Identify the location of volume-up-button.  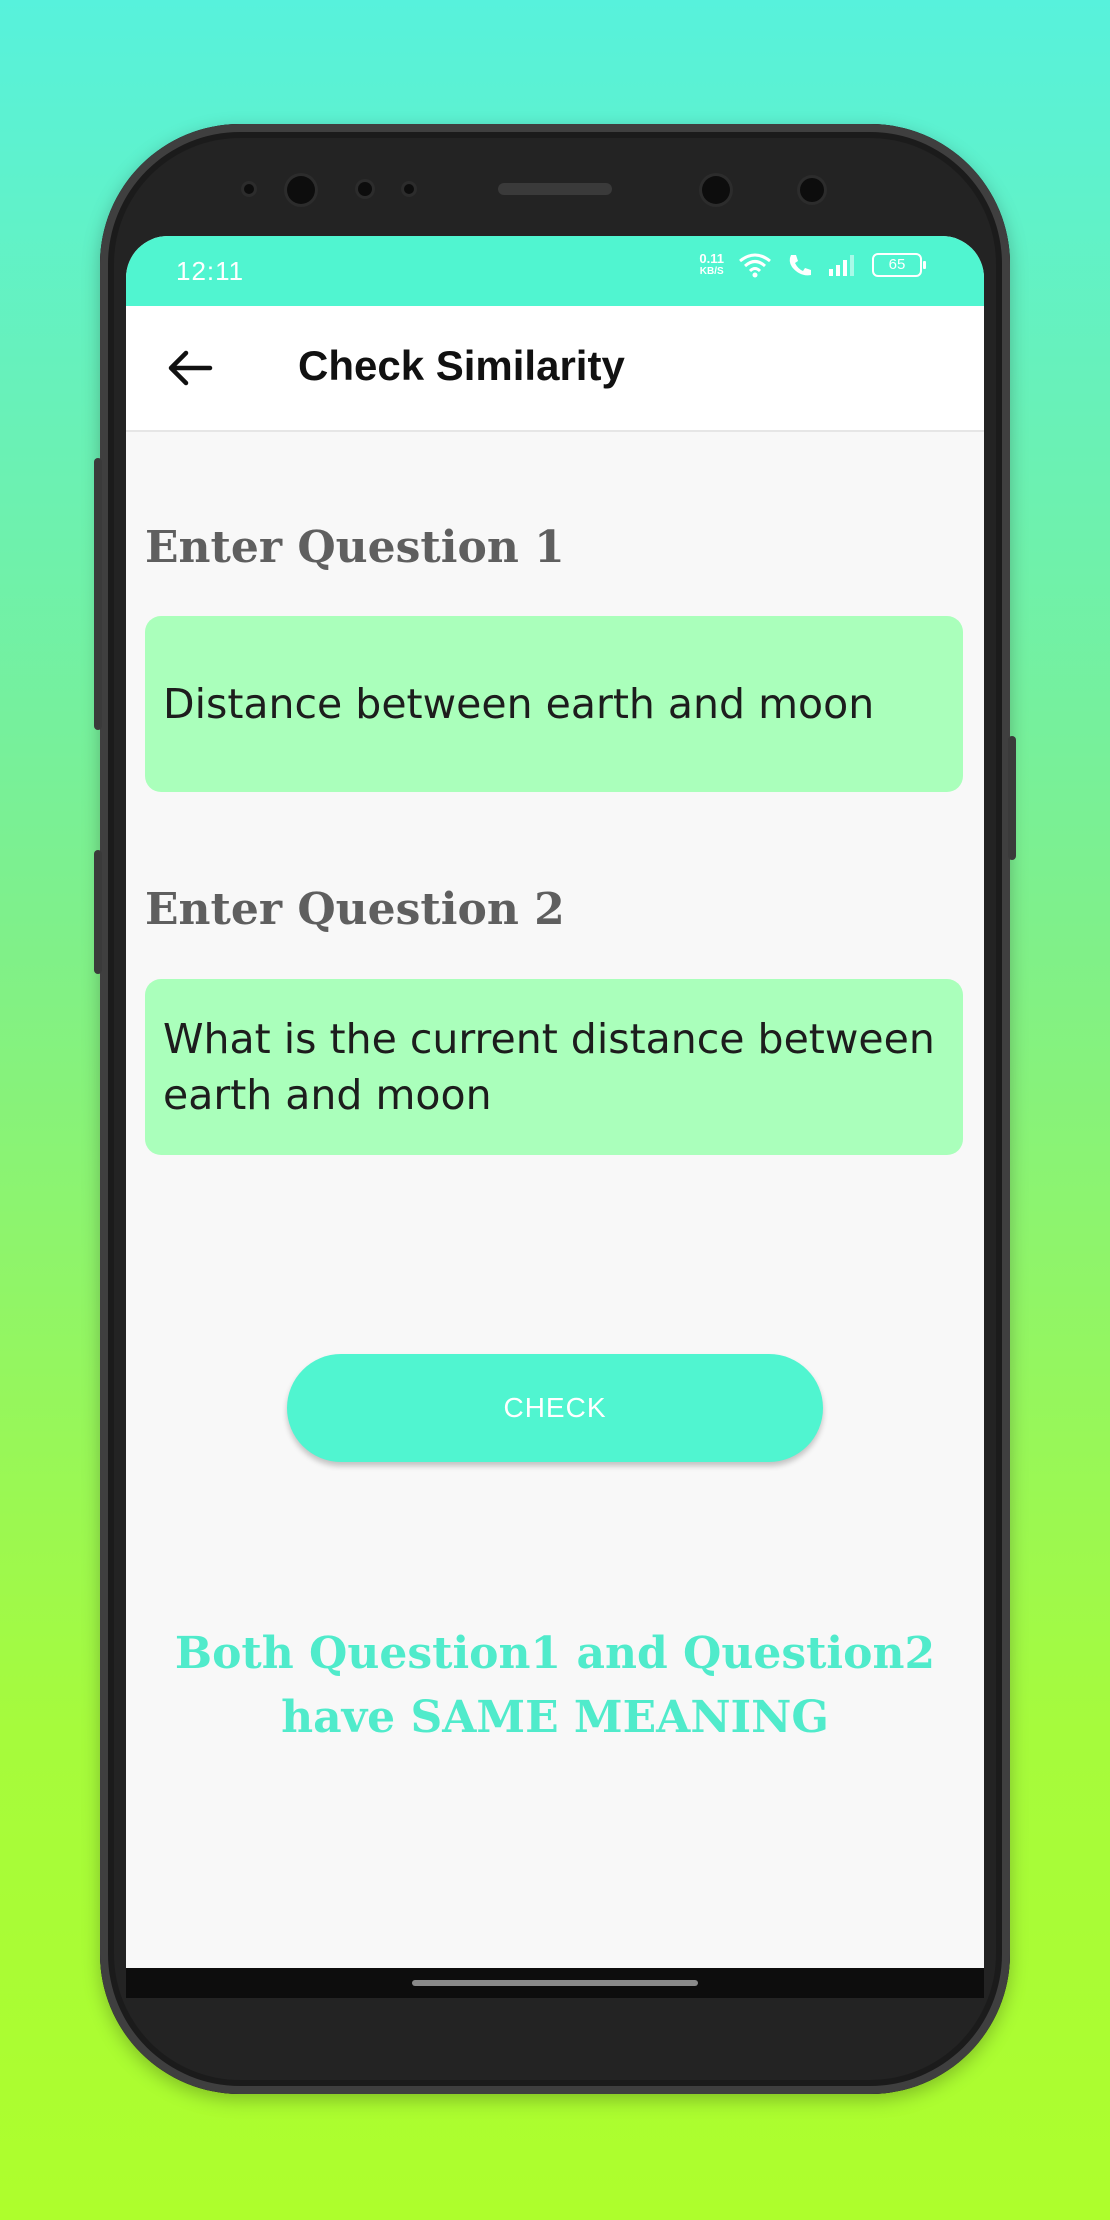
(98, 594).